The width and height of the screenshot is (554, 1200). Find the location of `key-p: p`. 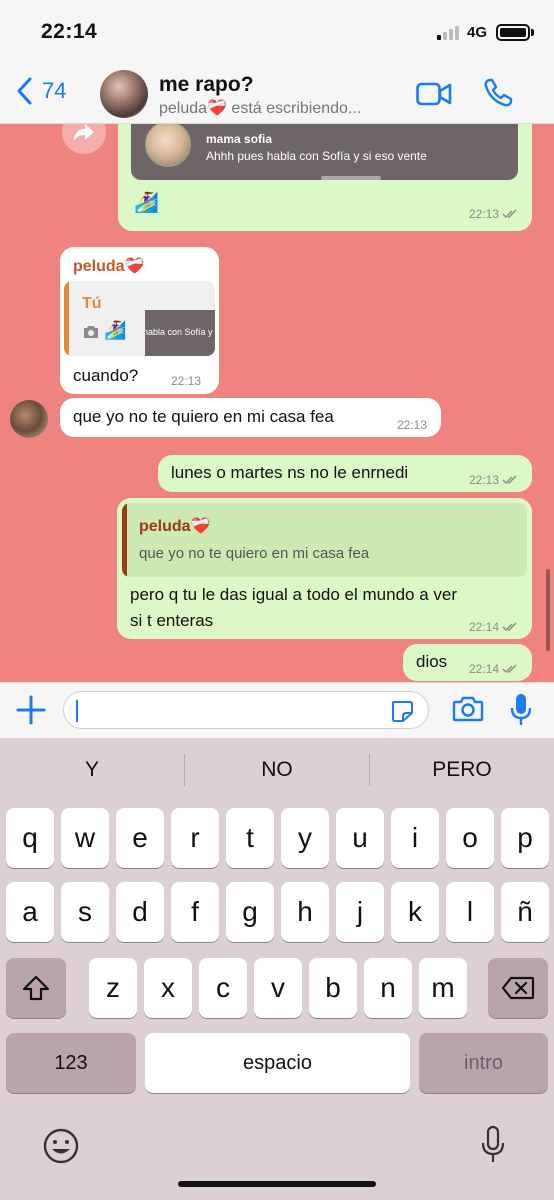

key-p: p is located at coordinates (525, 838).